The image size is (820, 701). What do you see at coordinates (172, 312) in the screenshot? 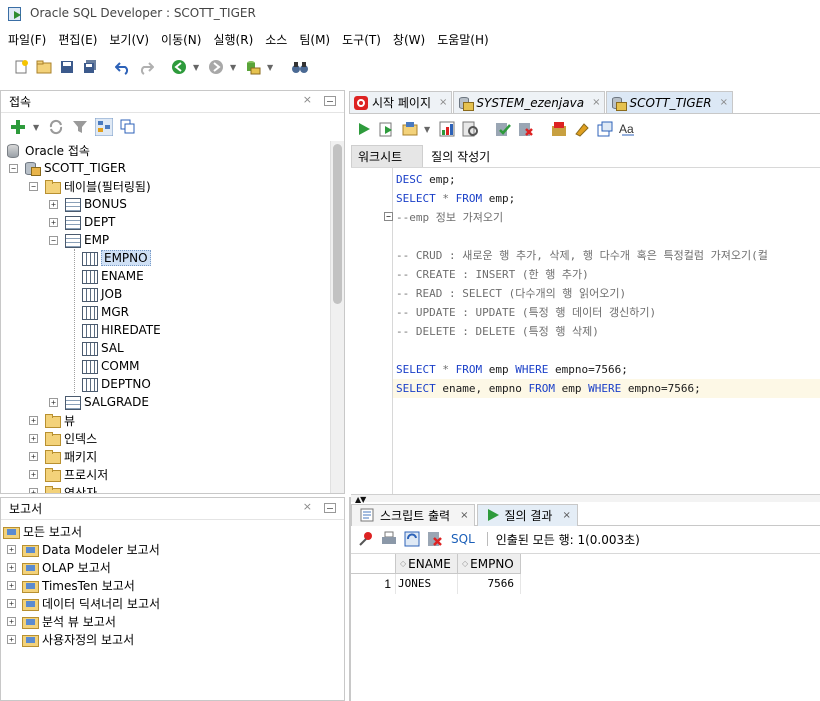
I see `tree-node: MGR` at bounding box center [172, 312].